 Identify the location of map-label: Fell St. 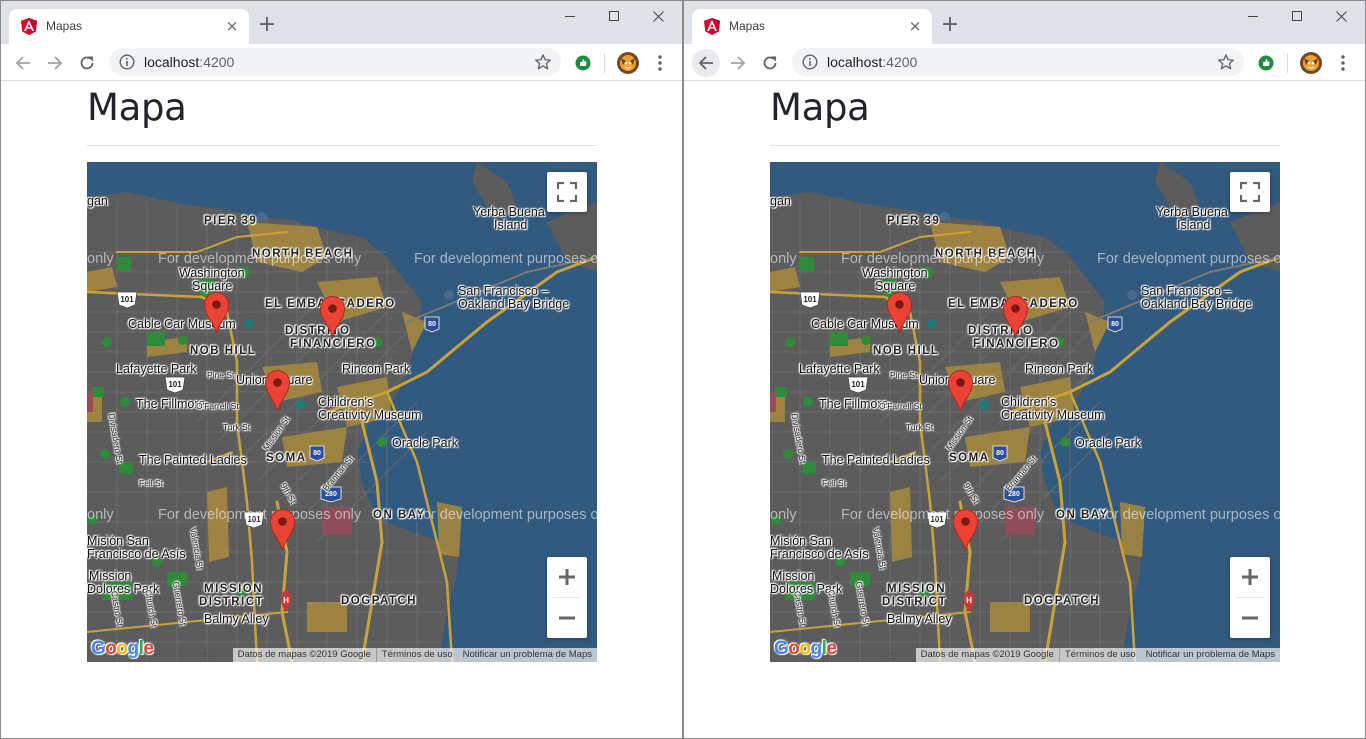
(834, 483).